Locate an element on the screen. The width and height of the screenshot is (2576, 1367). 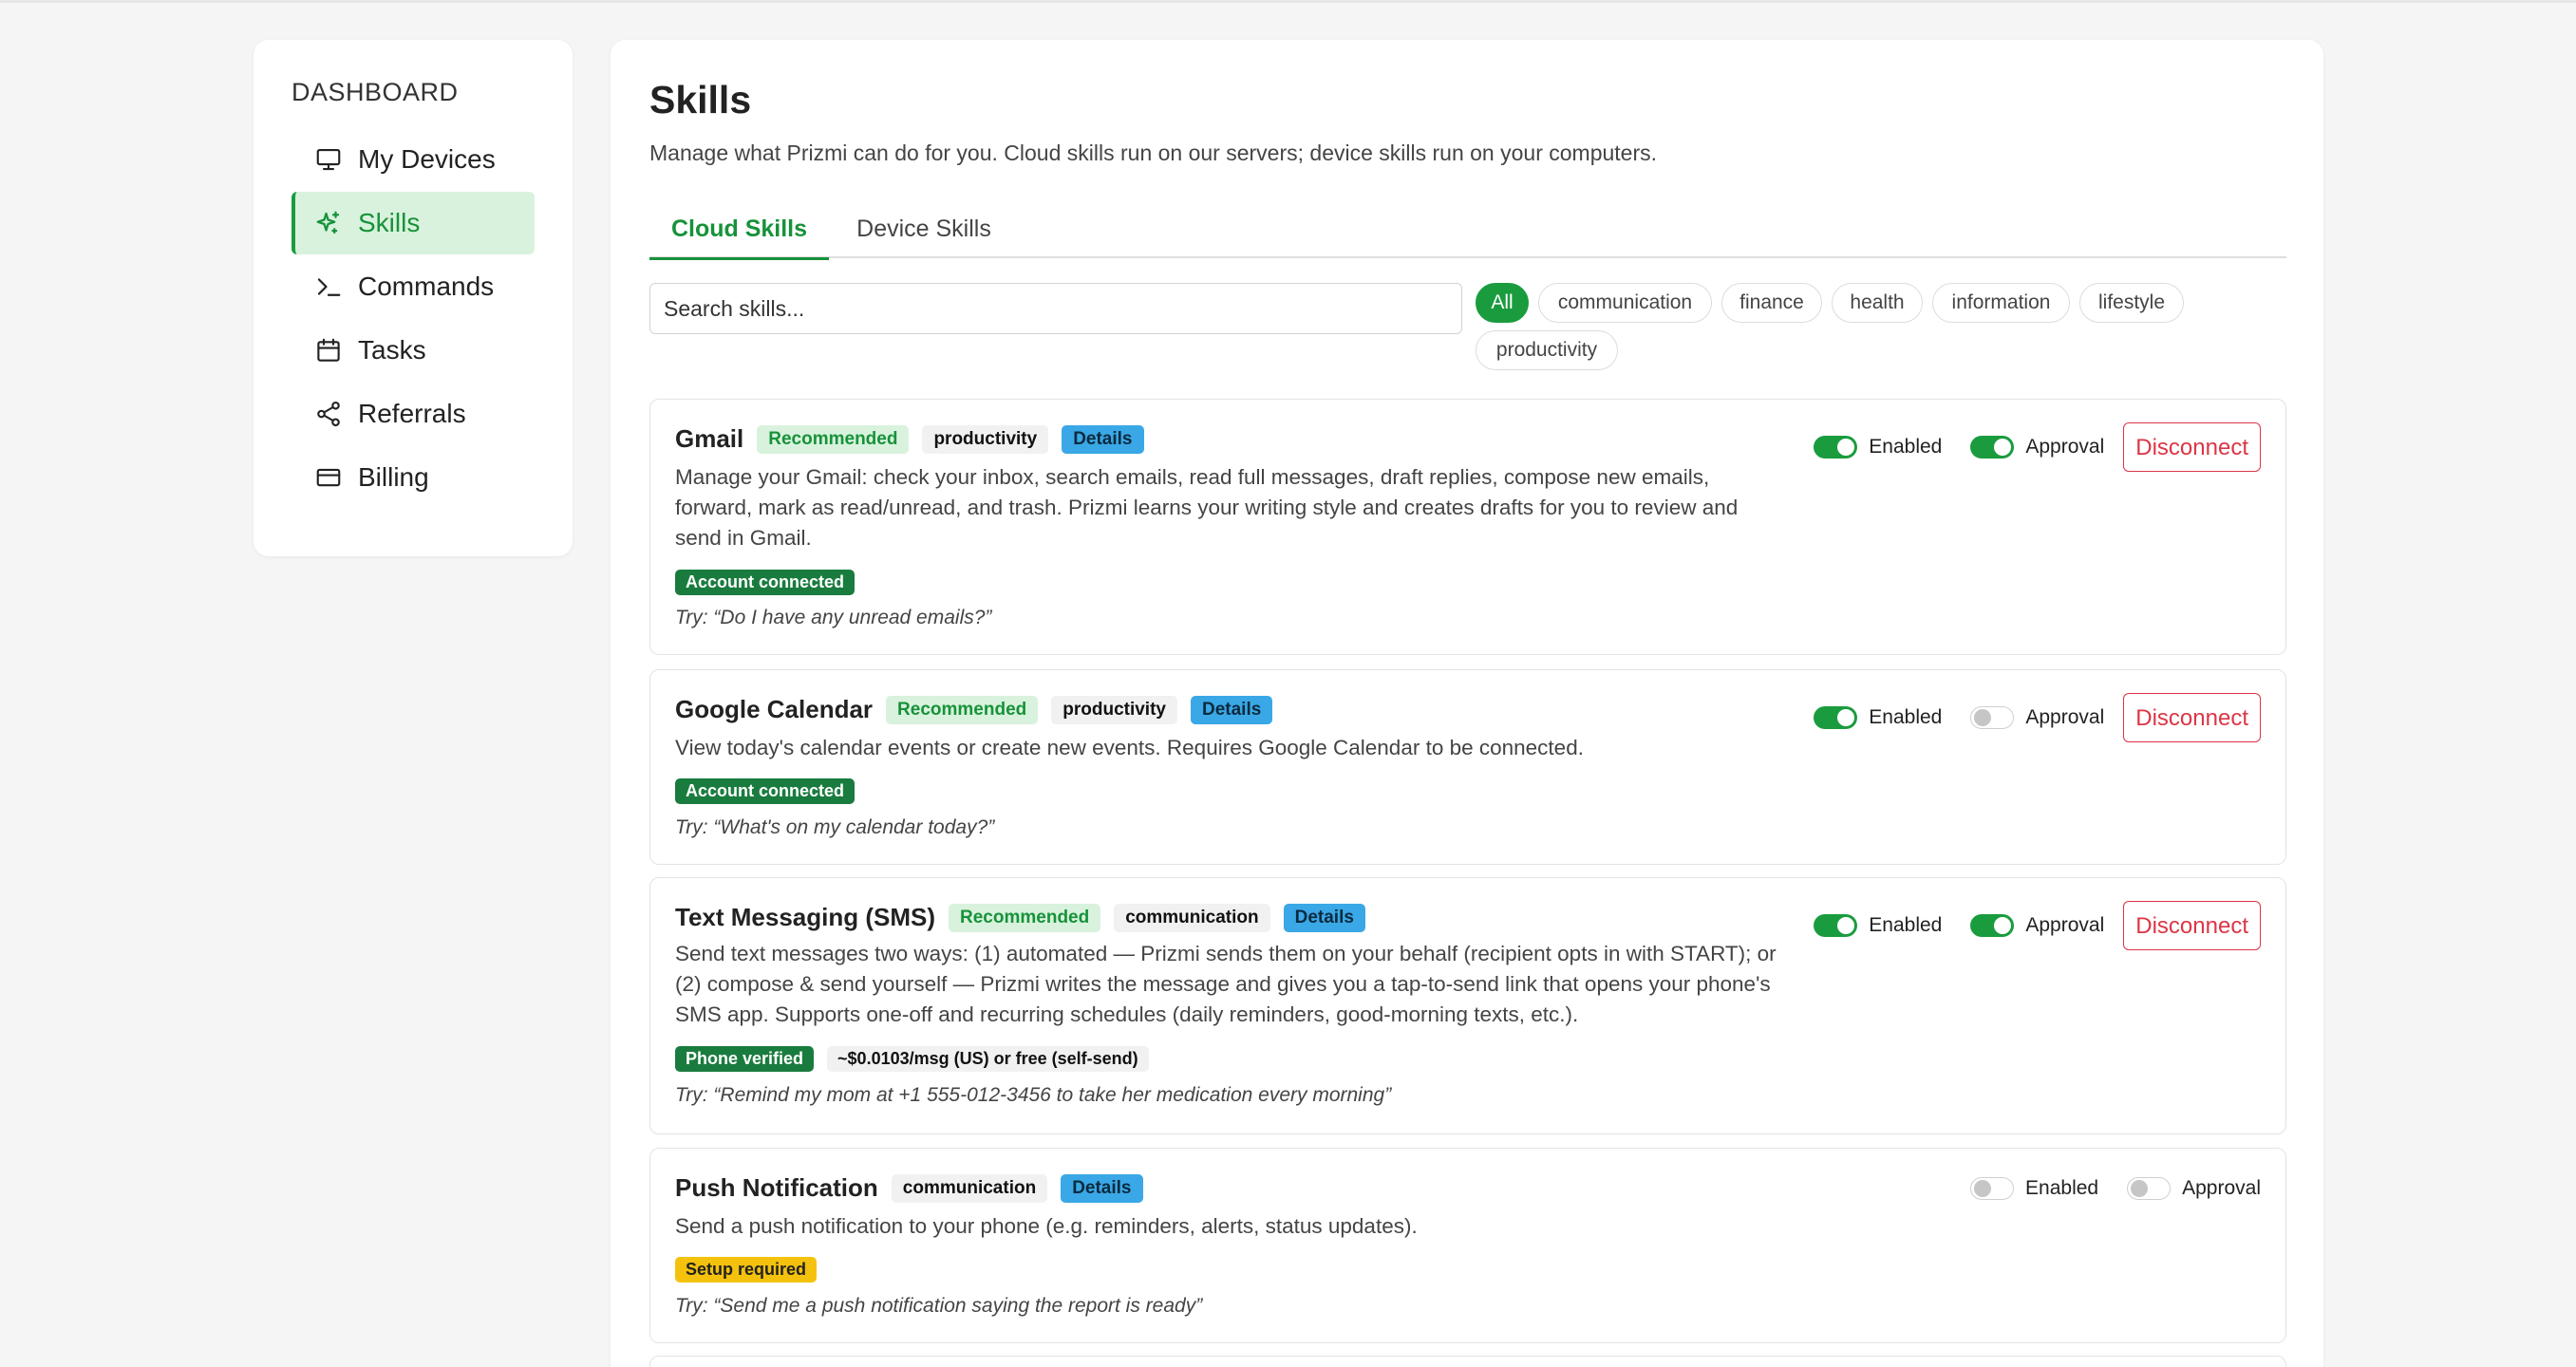
sidebar-item-skills: Skills is located at coordinates (413, 223).